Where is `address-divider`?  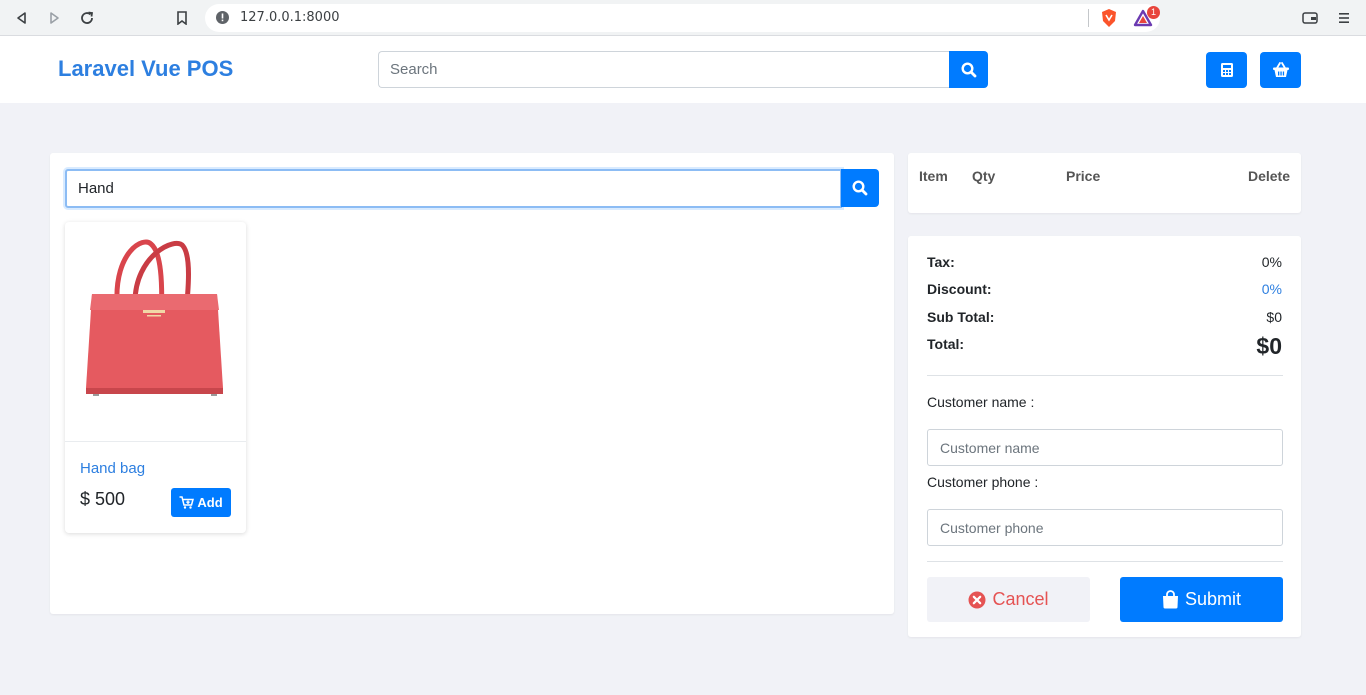 address-divider is located at coordinates (1088, 18).